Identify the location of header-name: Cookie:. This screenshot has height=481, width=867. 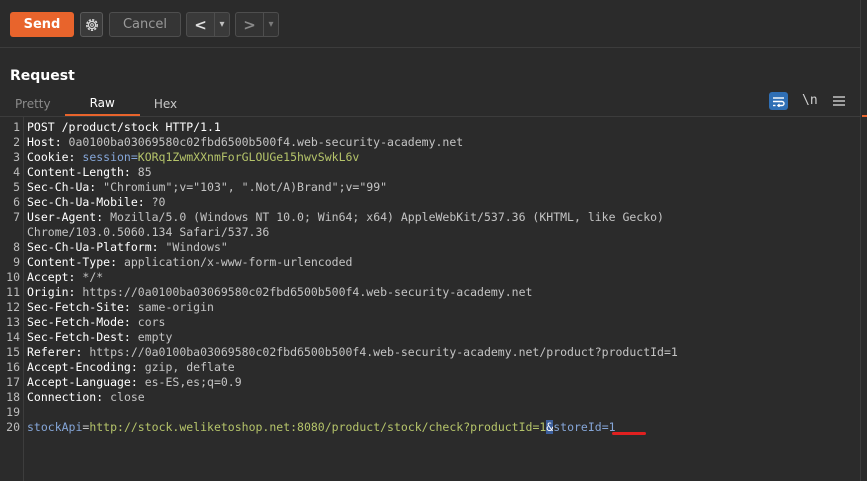
(55, 157).